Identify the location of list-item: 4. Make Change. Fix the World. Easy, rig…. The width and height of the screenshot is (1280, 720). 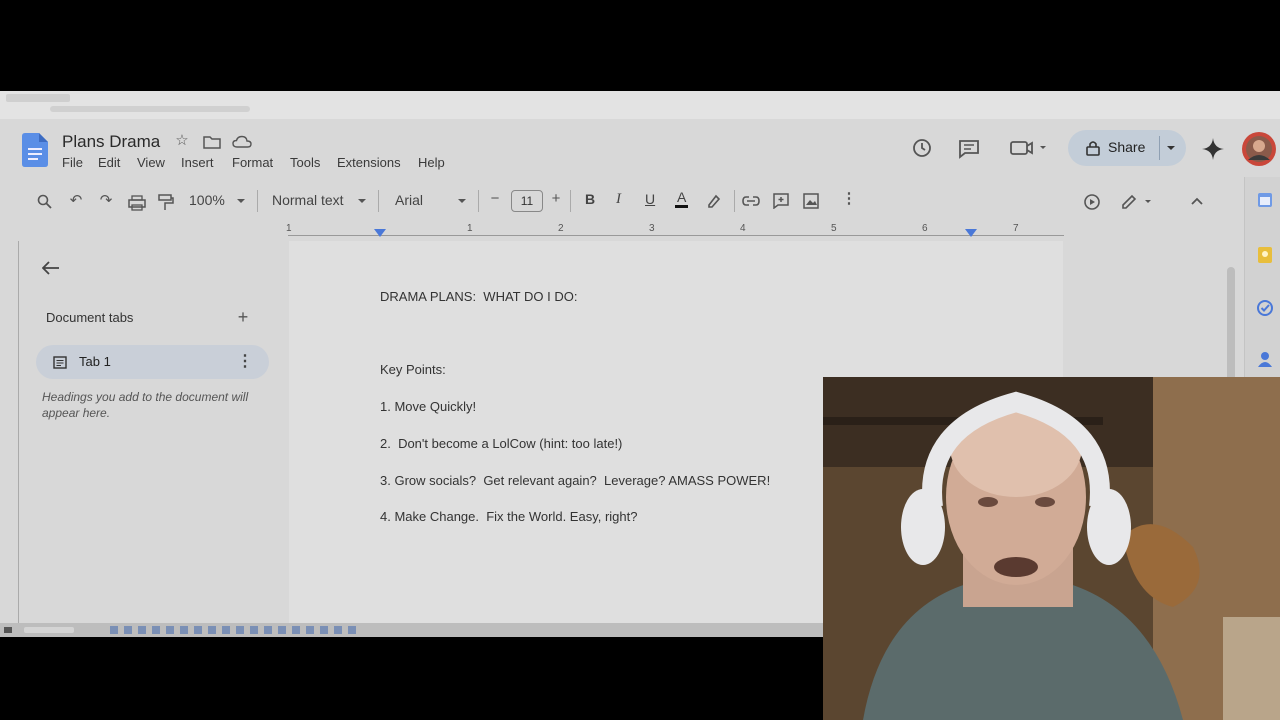
(508, 516).